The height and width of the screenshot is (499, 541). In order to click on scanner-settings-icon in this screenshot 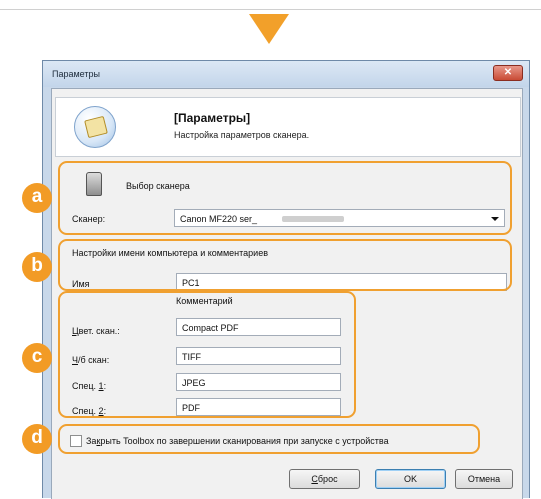, I will do `click(95, 127)`.